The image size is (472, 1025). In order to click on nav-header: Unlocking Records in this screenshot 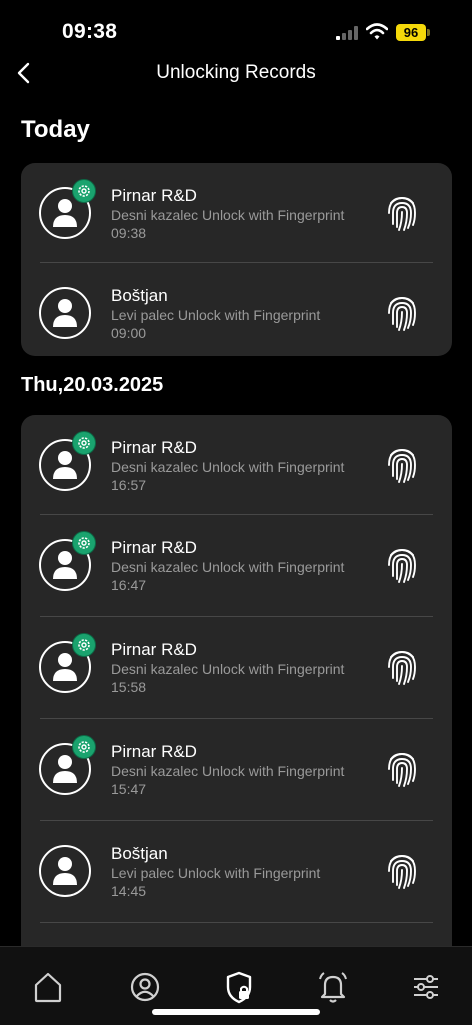, I will do `click(236, 75)`.